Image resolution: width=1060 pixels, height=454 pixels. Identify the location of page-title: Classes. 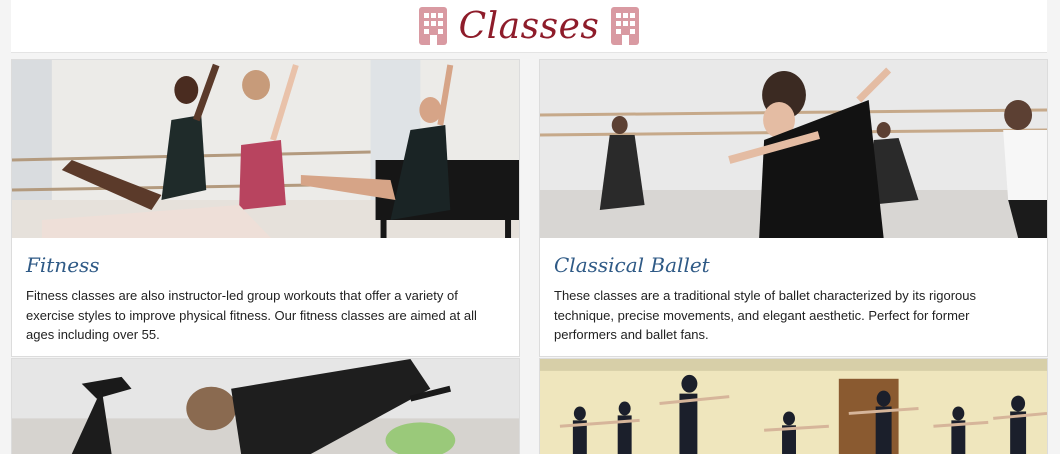
(529, 26).